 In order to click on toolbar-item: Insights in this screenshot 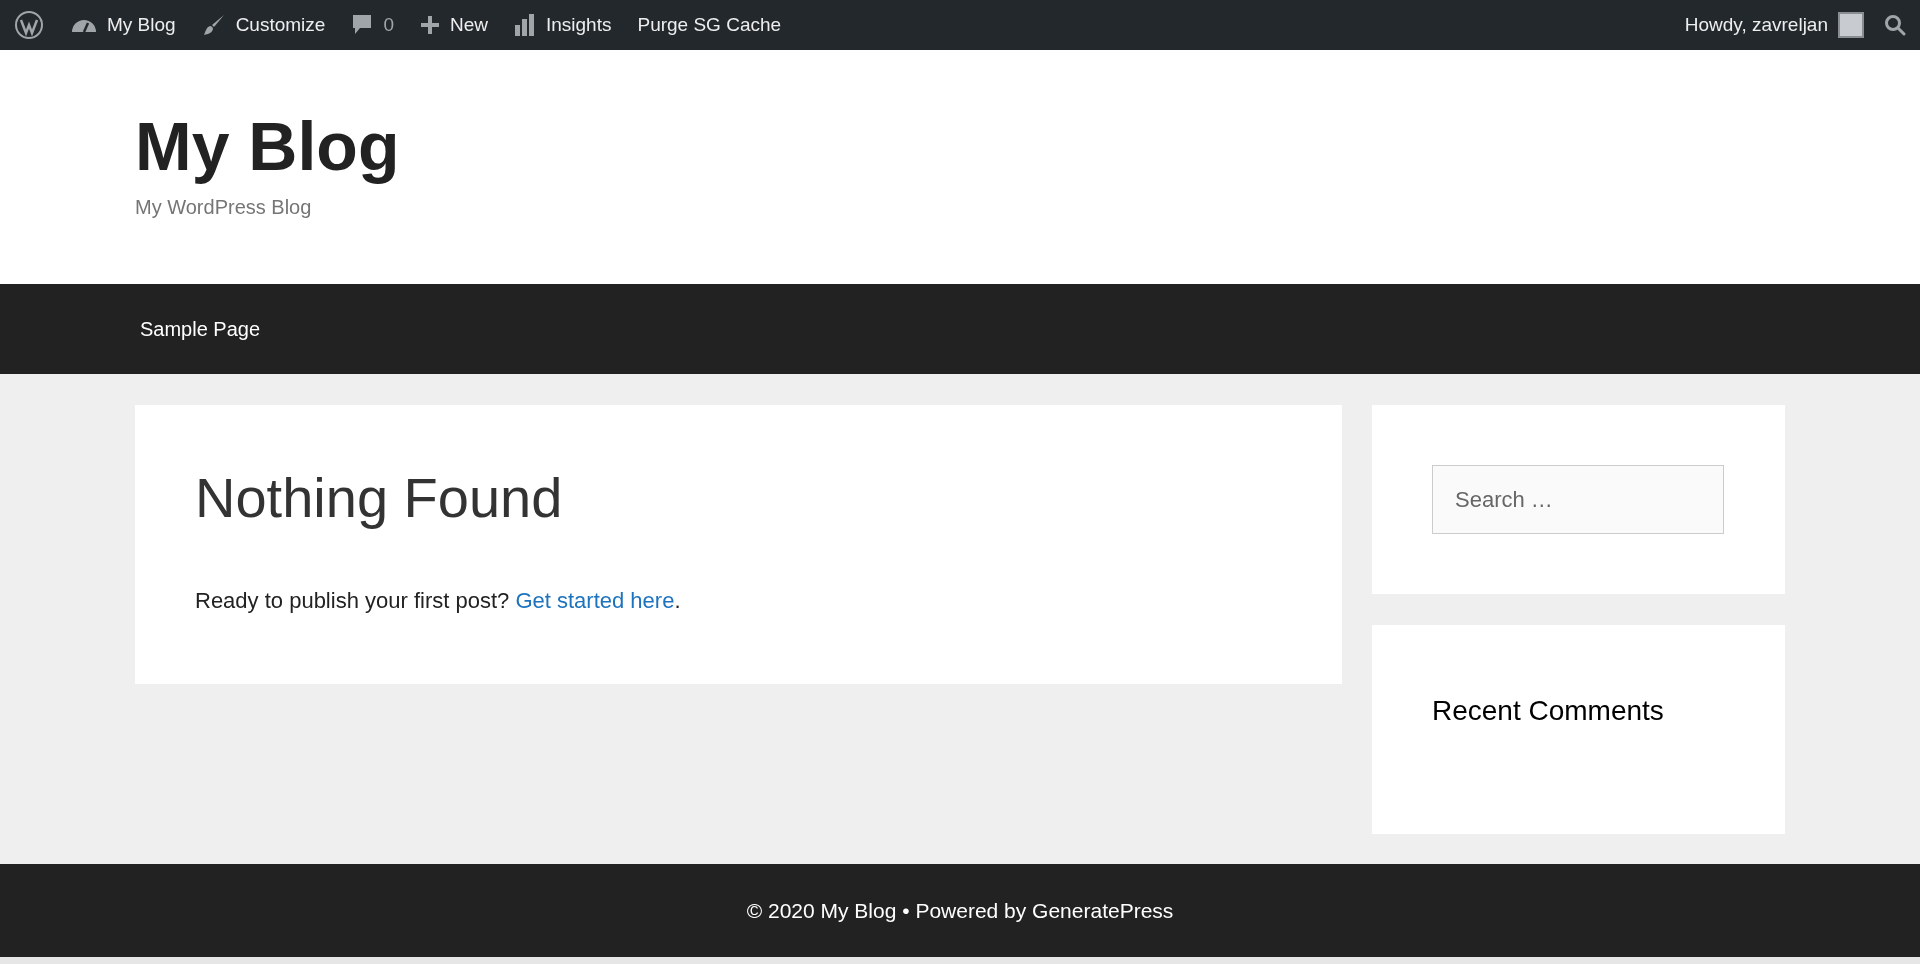, I will do `click(563, 25)`.